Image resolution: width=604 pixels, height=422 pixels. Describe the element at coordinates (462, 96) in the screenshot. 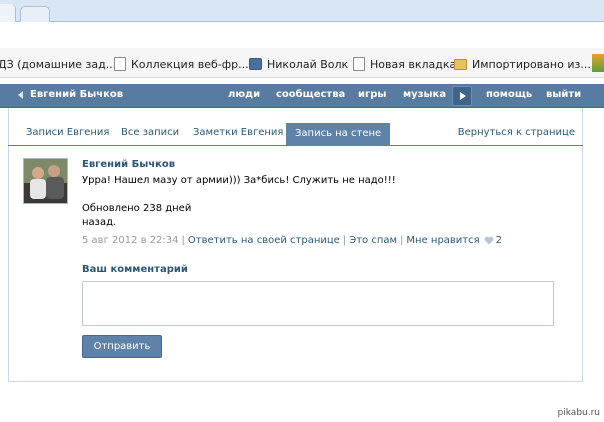

I see `play-icon` at that location.